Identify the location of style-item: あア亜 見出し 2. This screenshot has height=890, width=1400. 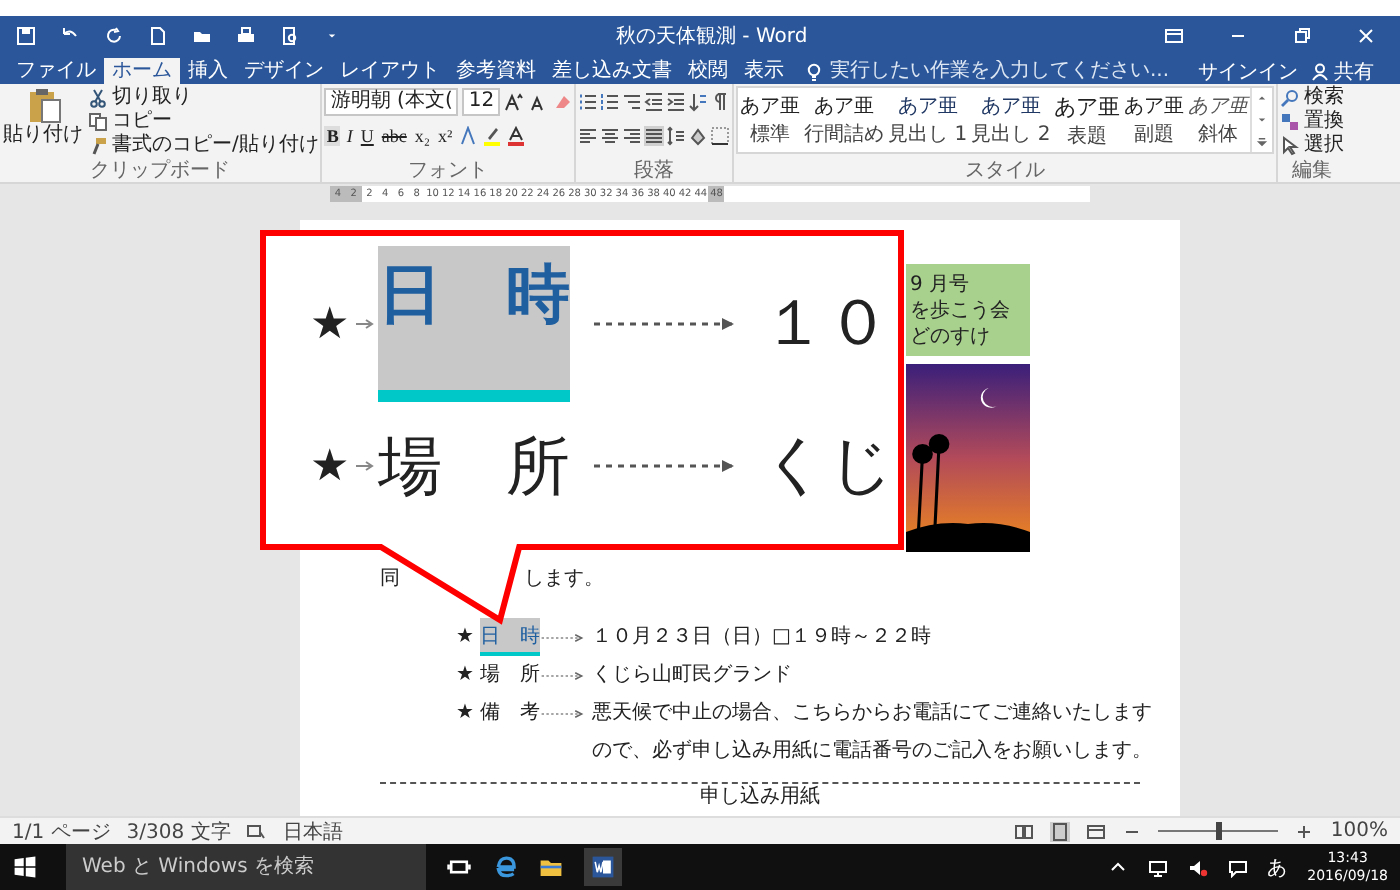
(1011, 120).